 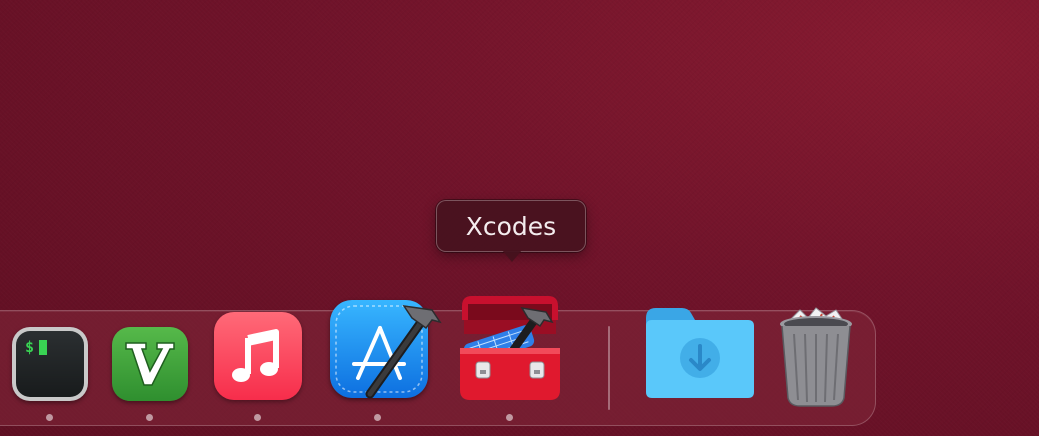 What do you see at coordinates (609, 368) in the screenshot?
I see `dock-divider` at bounding box center [609, 368].